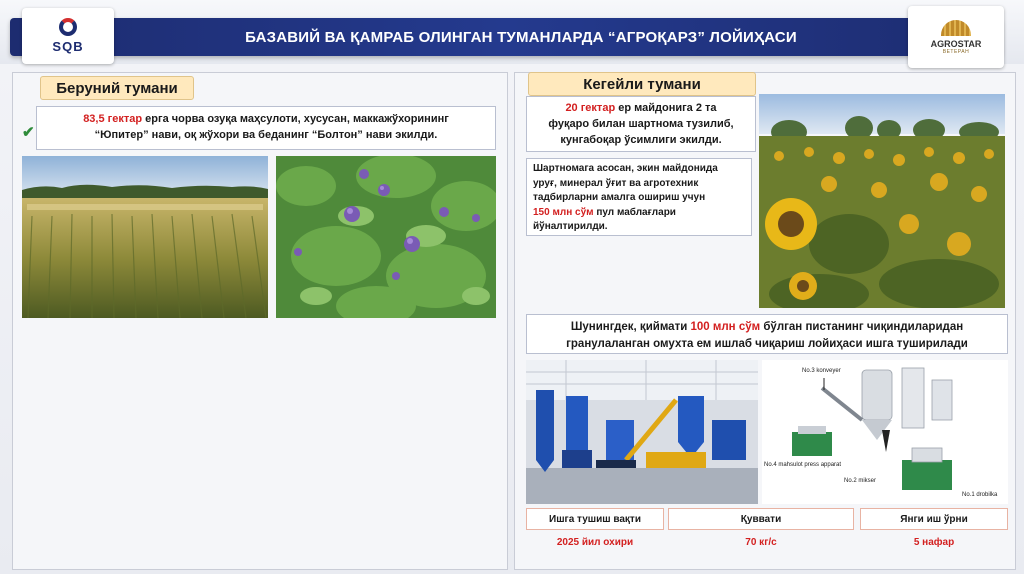  I want to click on box1-line3: кунгабоқар ўсимлиги экилди., so click(641, 139).